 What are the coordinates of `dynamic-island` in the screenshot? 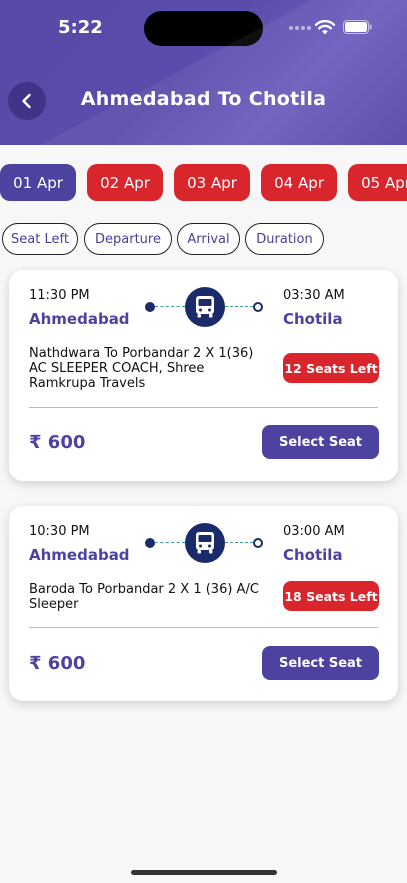 It's located at (203, 28).